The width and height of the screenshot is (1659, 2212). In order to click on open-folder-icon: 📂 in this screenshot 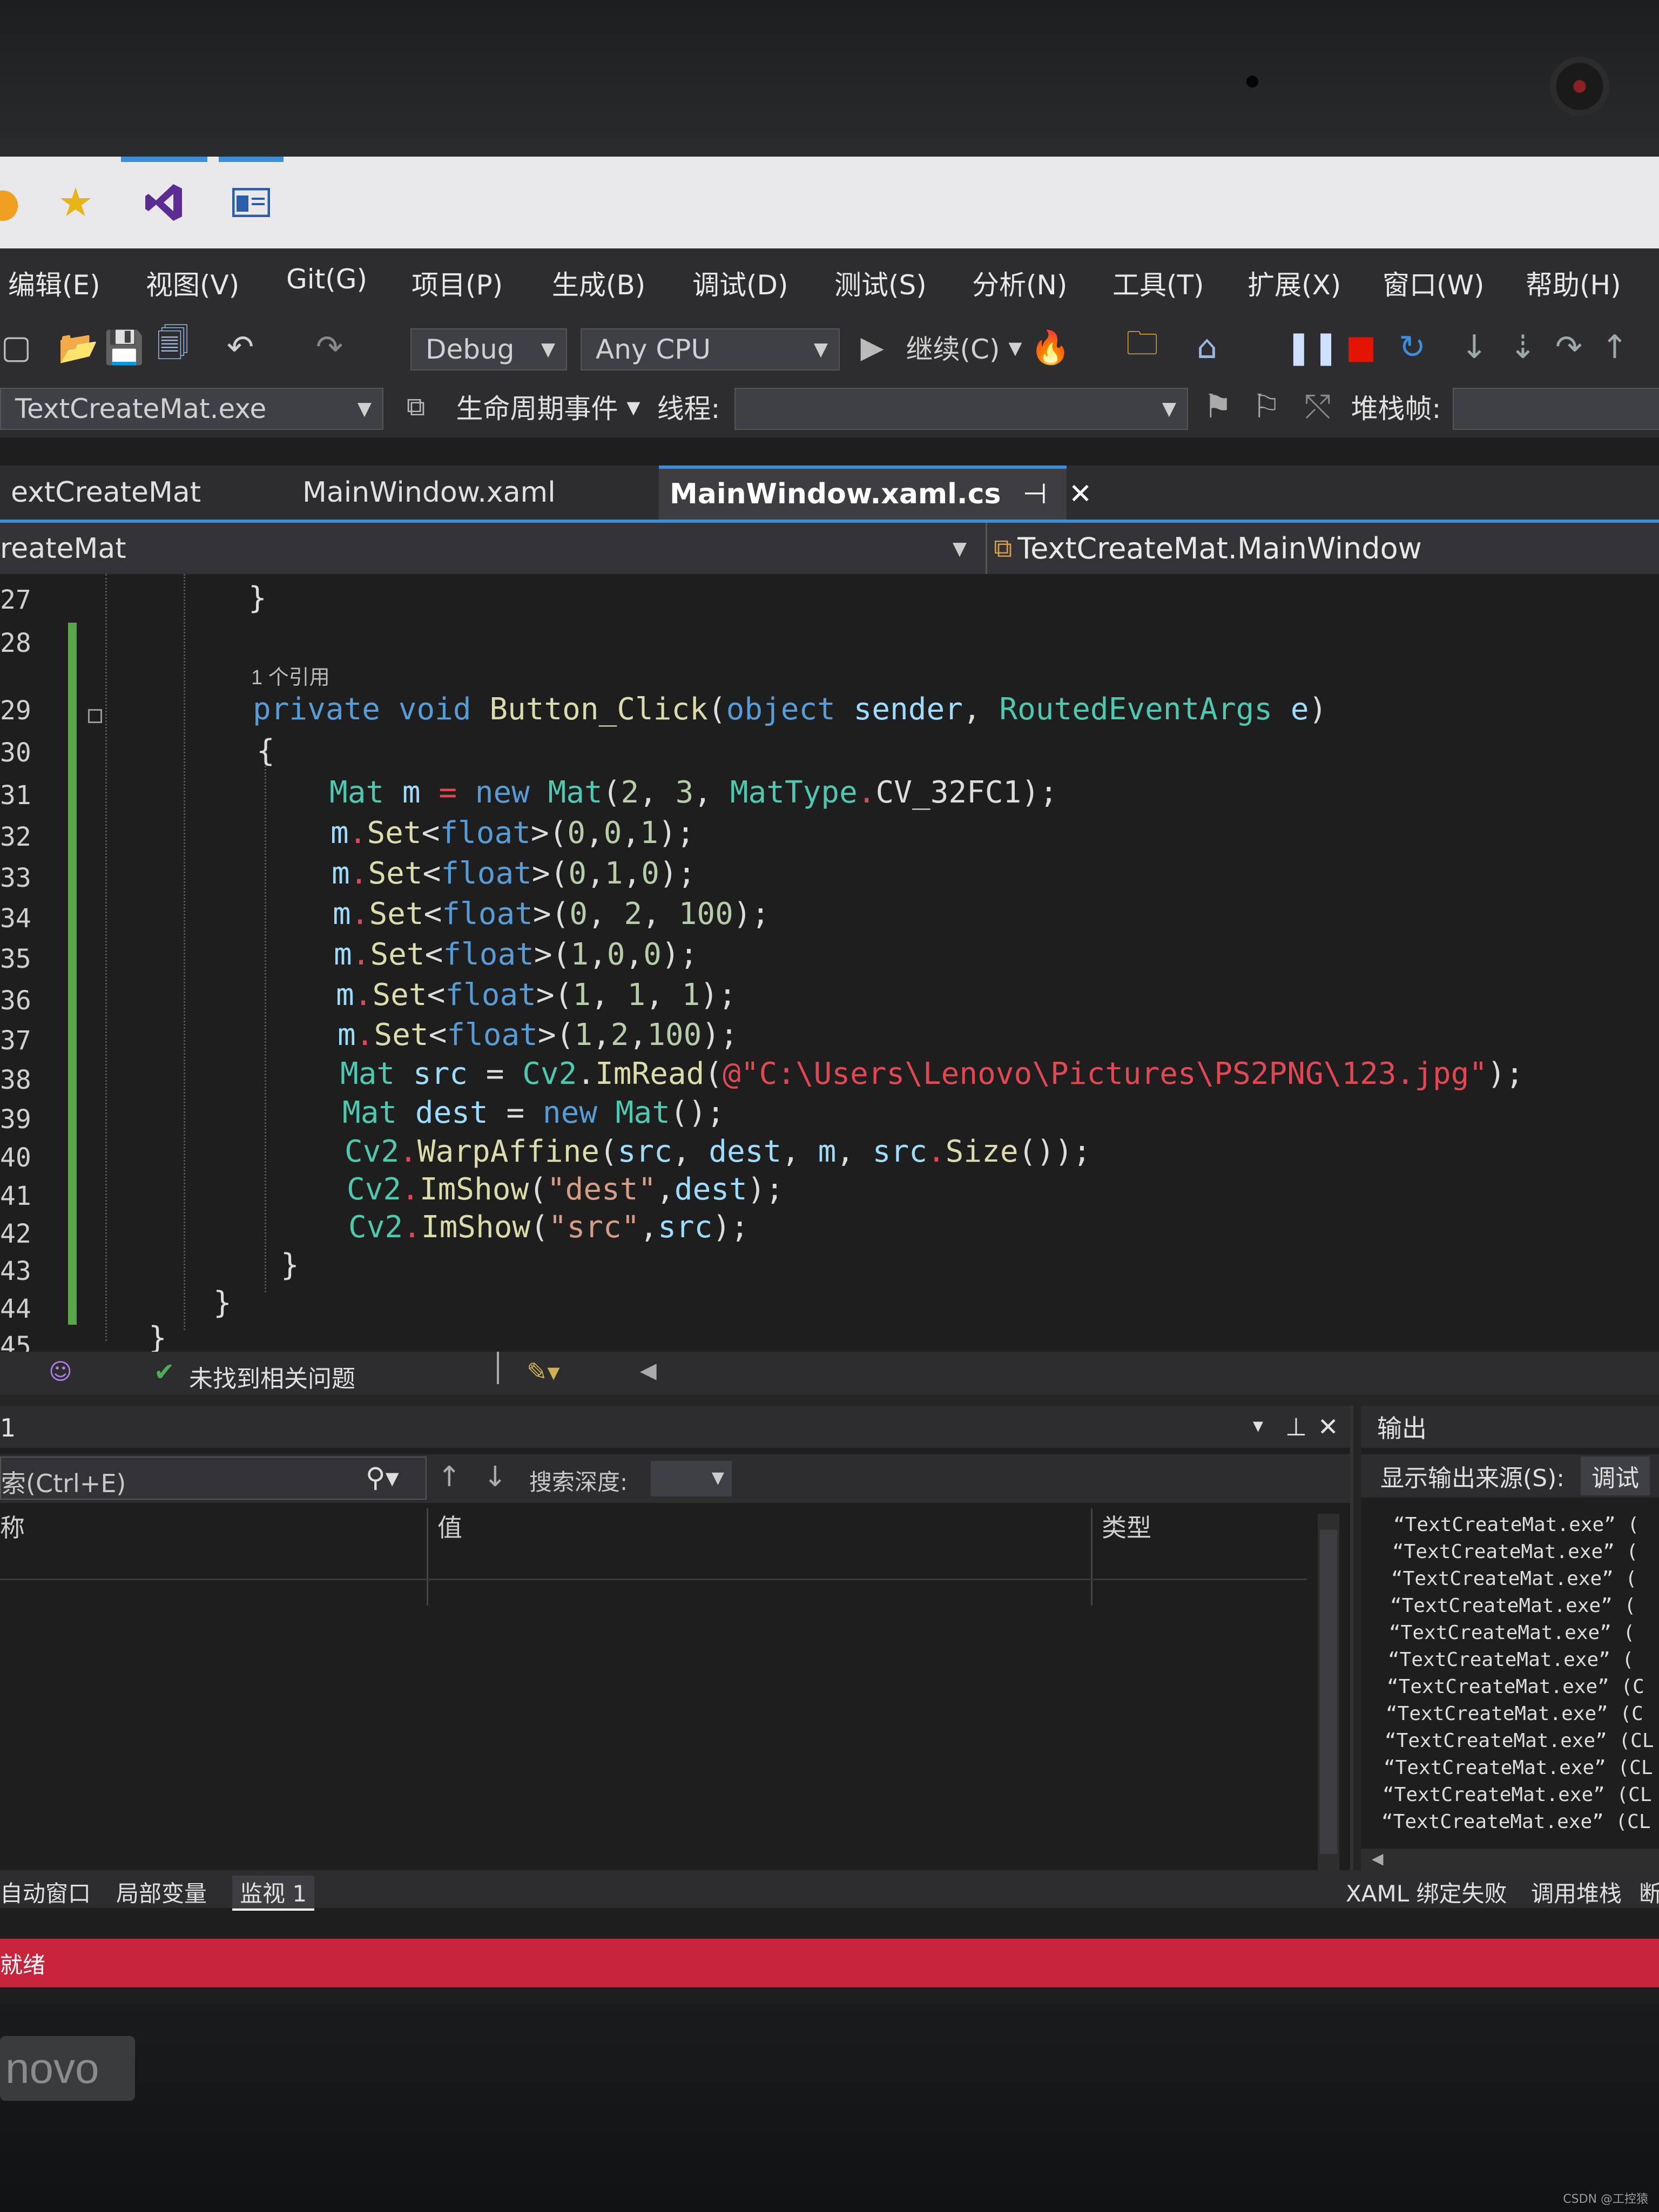, I will do `click(78, 347)`.